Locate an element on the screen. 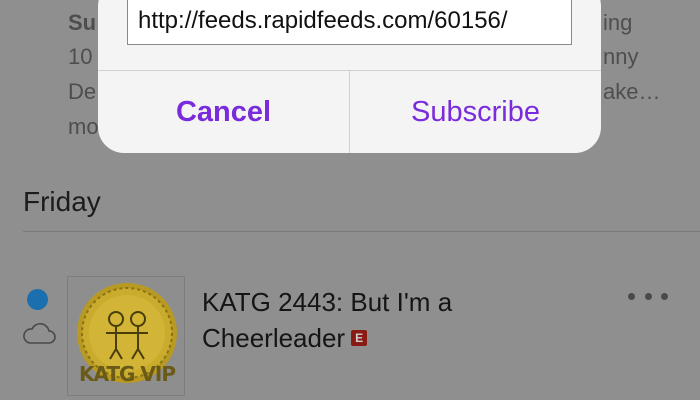  artwork-caption: KATG VIP is located at coordinates (127, 374).